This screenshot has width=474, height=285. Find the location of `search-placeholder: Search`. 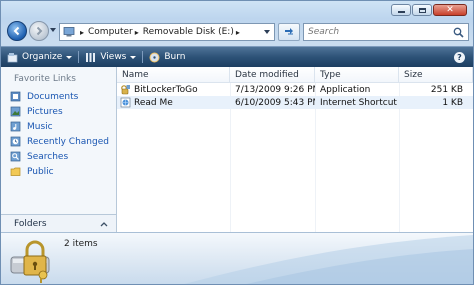

search-placeholder: Search is located at coordinates (324, 32).